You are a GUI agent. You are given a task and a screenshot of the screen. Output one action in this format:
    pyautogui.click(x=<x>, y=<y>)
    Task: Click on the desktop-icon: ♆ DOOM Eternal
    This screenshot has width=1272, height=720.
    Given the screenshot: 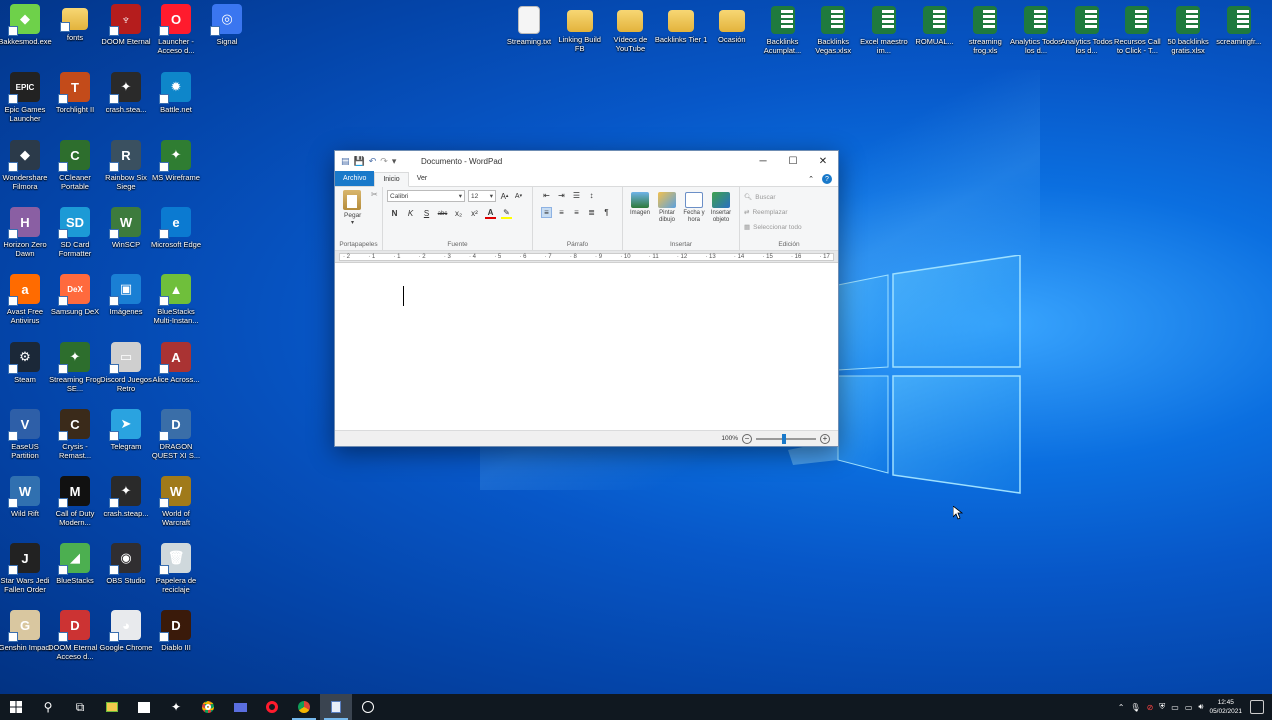 What is the action you would take?
    pyautogui.click(x=126, y=37)
    